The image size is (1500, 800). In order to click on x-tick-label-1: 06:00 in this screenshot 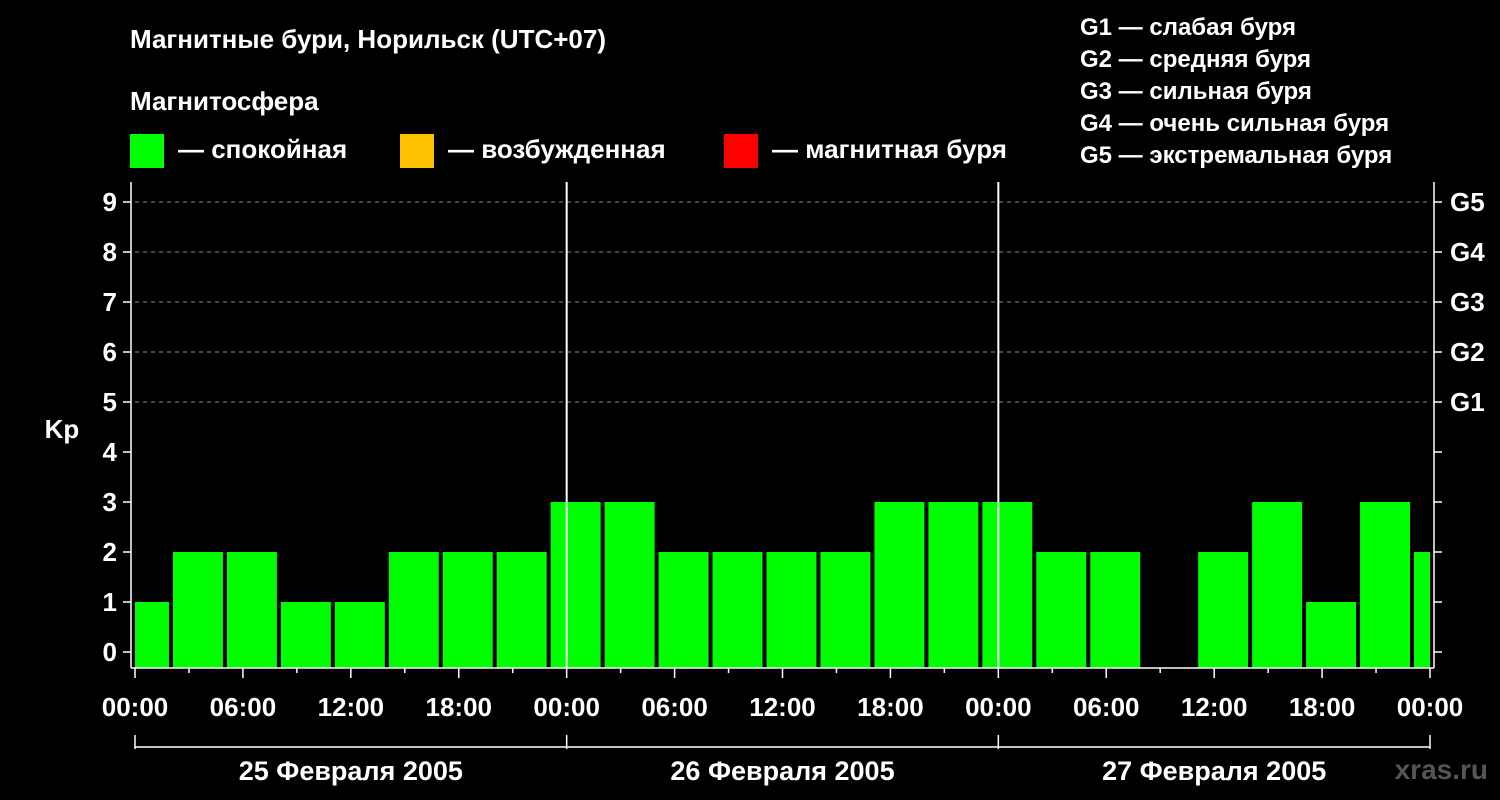, I will do `click(243, 707)`.